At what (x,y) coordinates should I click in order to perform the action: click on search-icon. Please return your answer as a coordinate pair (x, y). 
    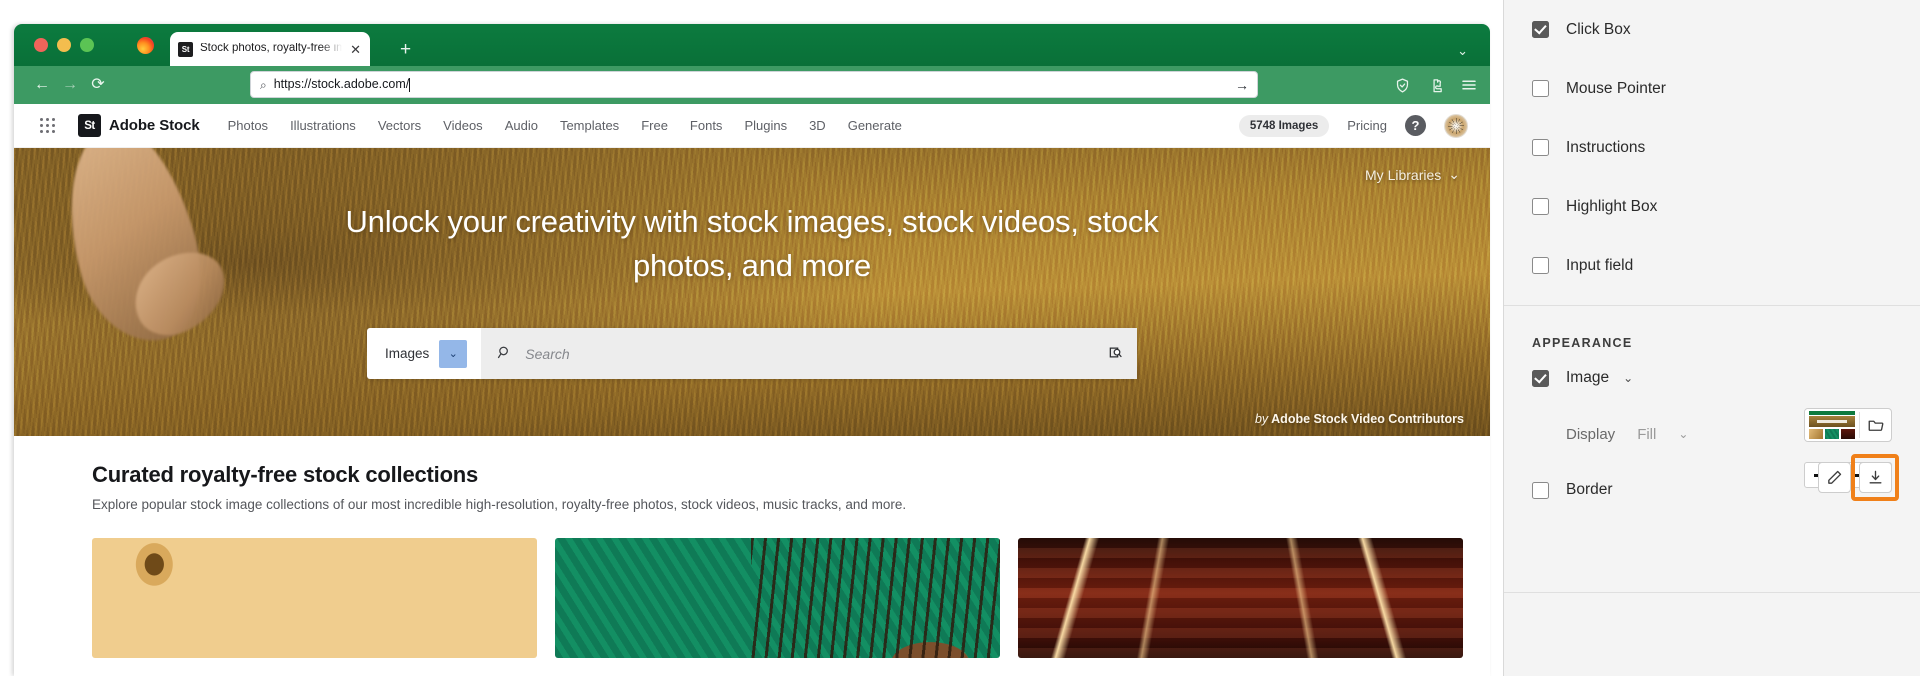
    Looking at the image, I should click on (504, 354).